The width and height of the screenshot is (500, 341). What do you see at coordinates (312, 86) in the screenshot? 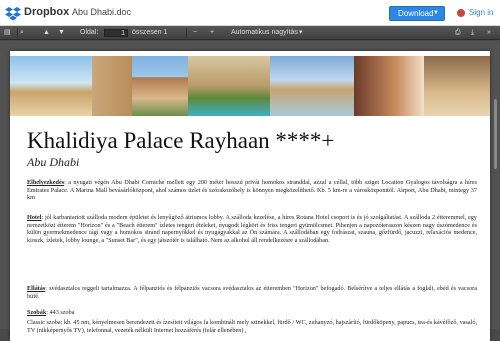
I see `resort-photo` at bounding box center [312, 86].